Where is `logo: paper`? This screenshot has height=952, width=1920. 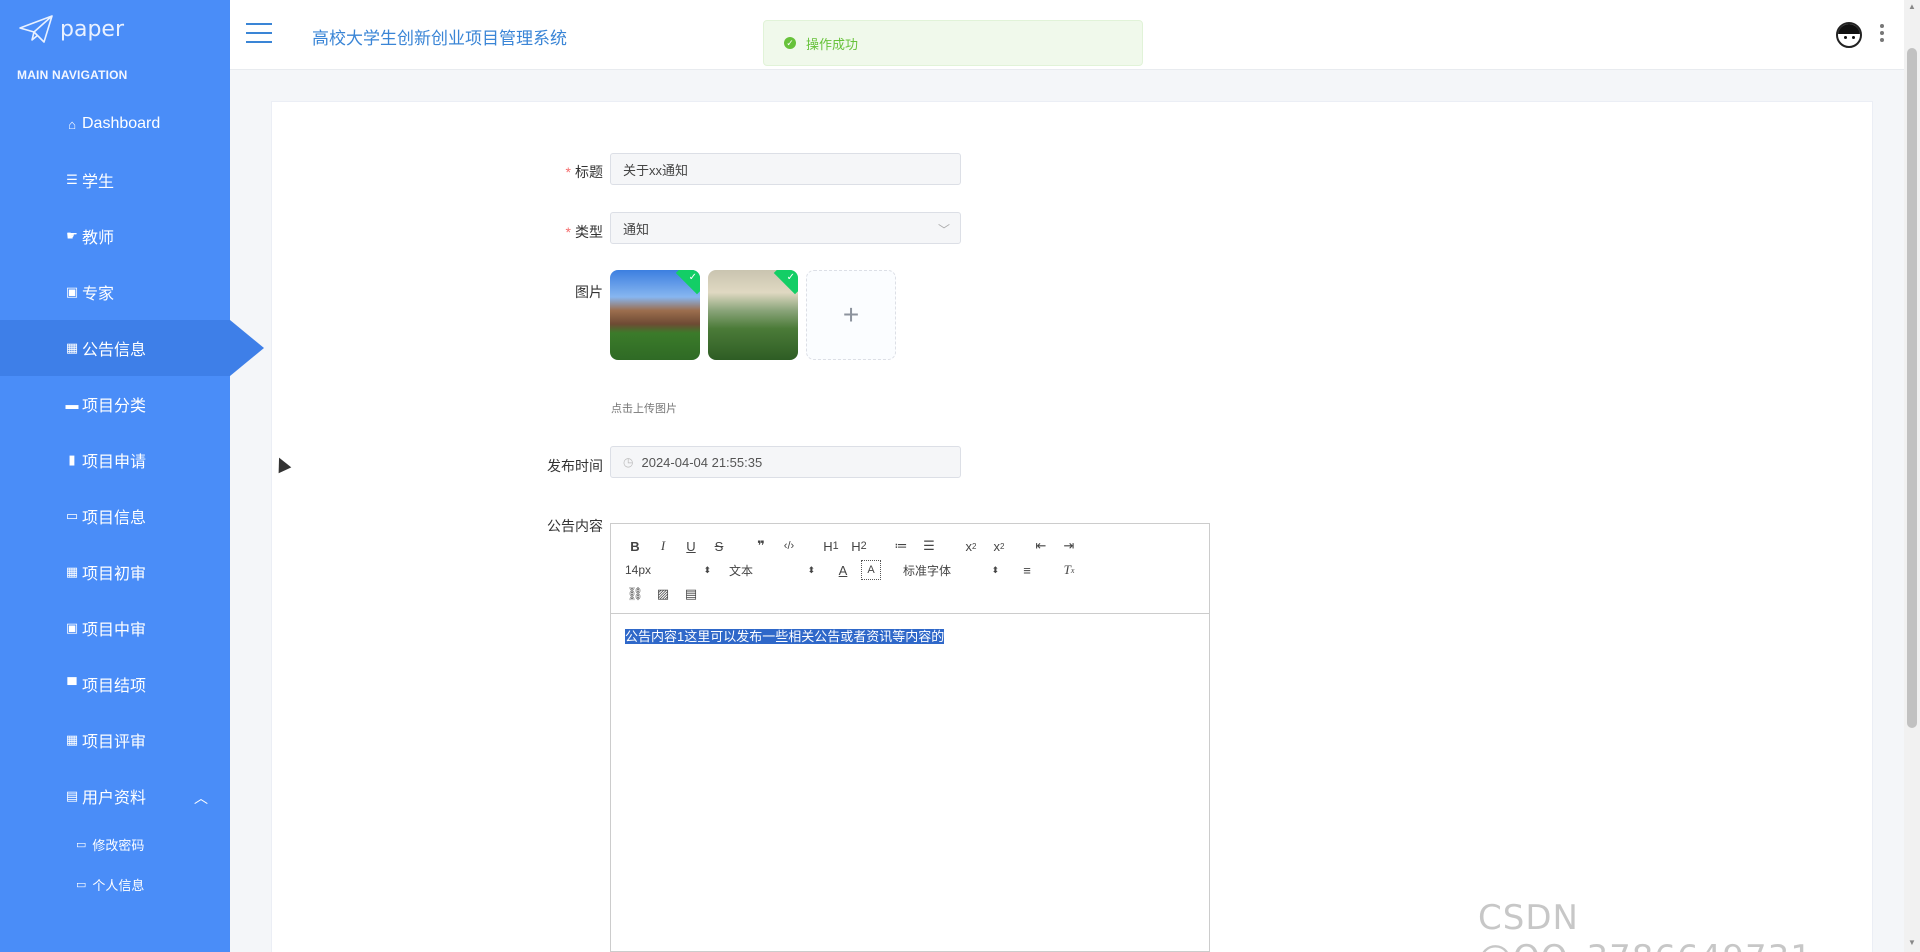
logo: paper is located at coordinates (71, 29).